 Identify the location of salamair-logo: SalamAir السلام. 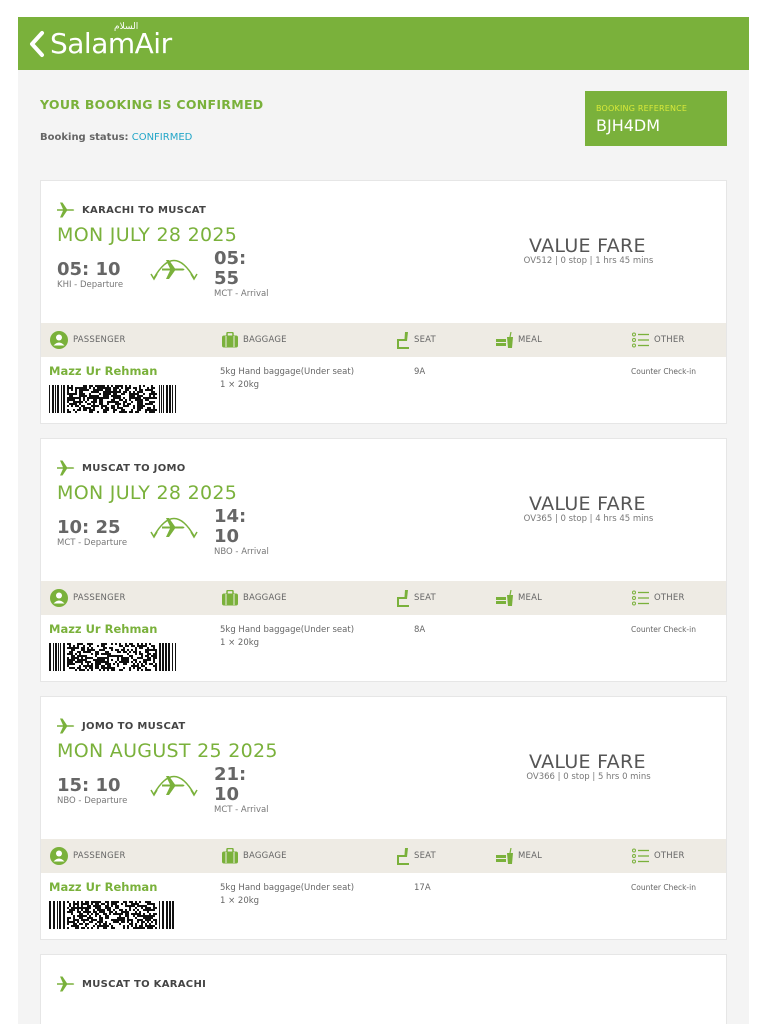
(100, 42).